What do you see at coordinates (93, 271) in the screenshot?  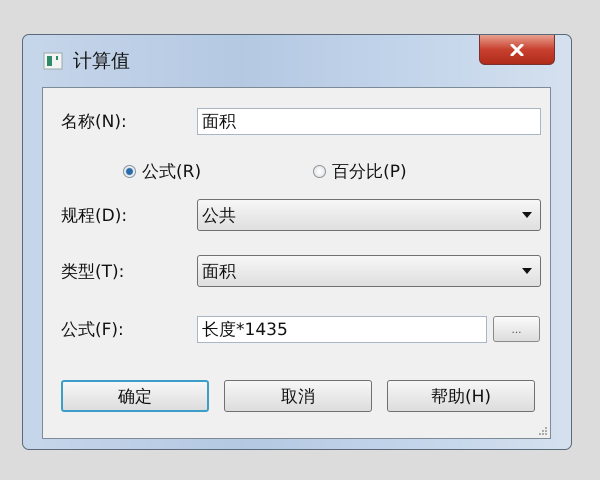 I see `field-label: 类型(T):` at bounding box center [93, 271].